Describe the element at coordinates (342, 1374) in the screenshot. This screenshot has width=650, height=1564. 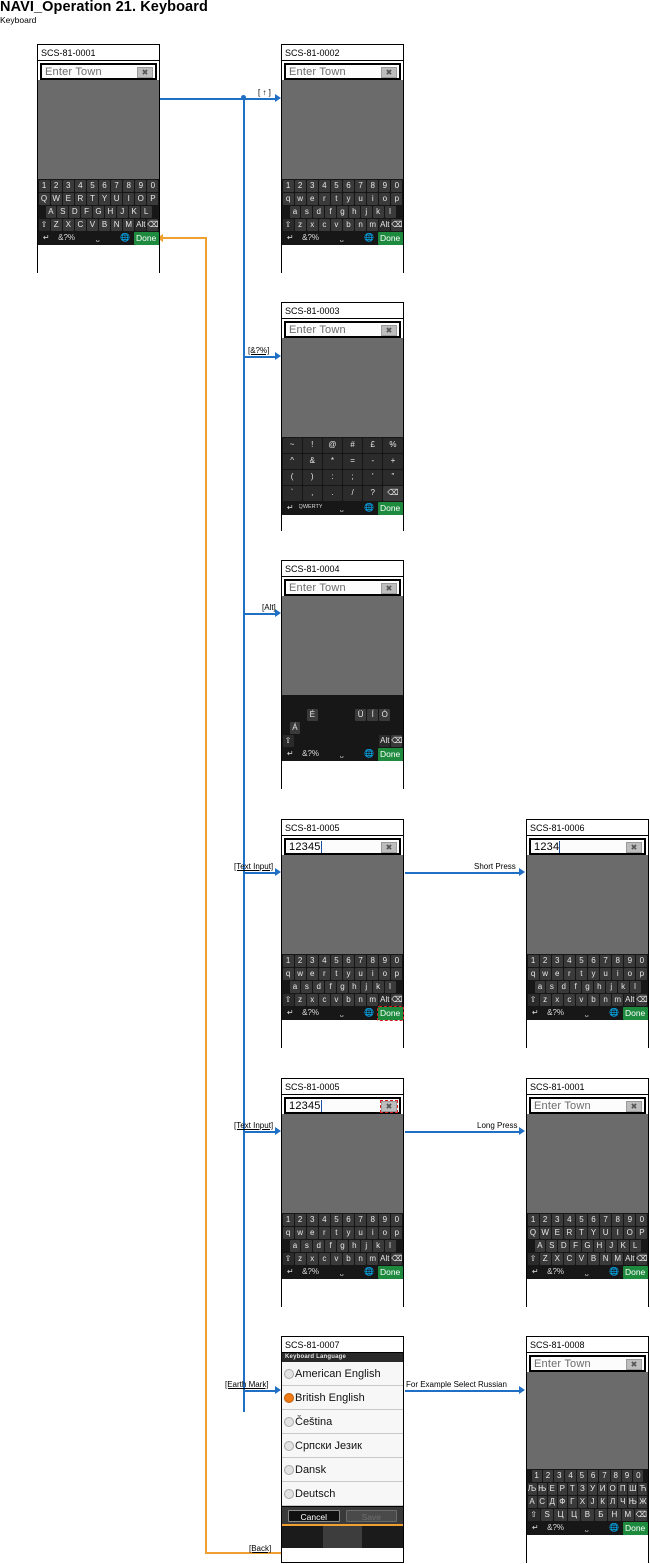
I see `list-item: American English` at that location.